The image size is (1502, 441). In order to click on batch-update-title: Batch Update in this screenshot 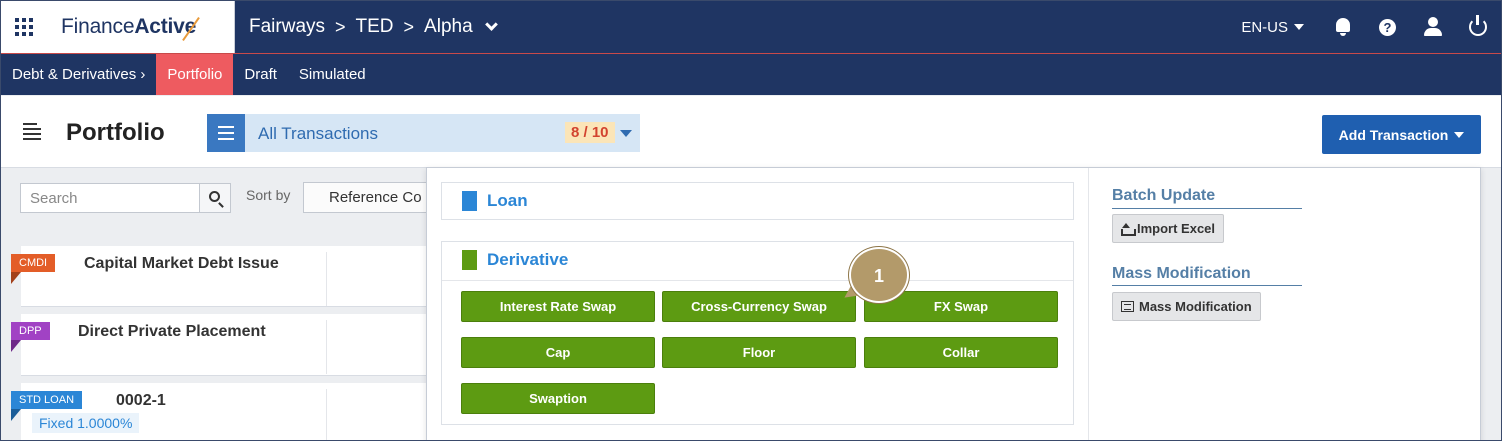, I will do `click(1164, 195)`.